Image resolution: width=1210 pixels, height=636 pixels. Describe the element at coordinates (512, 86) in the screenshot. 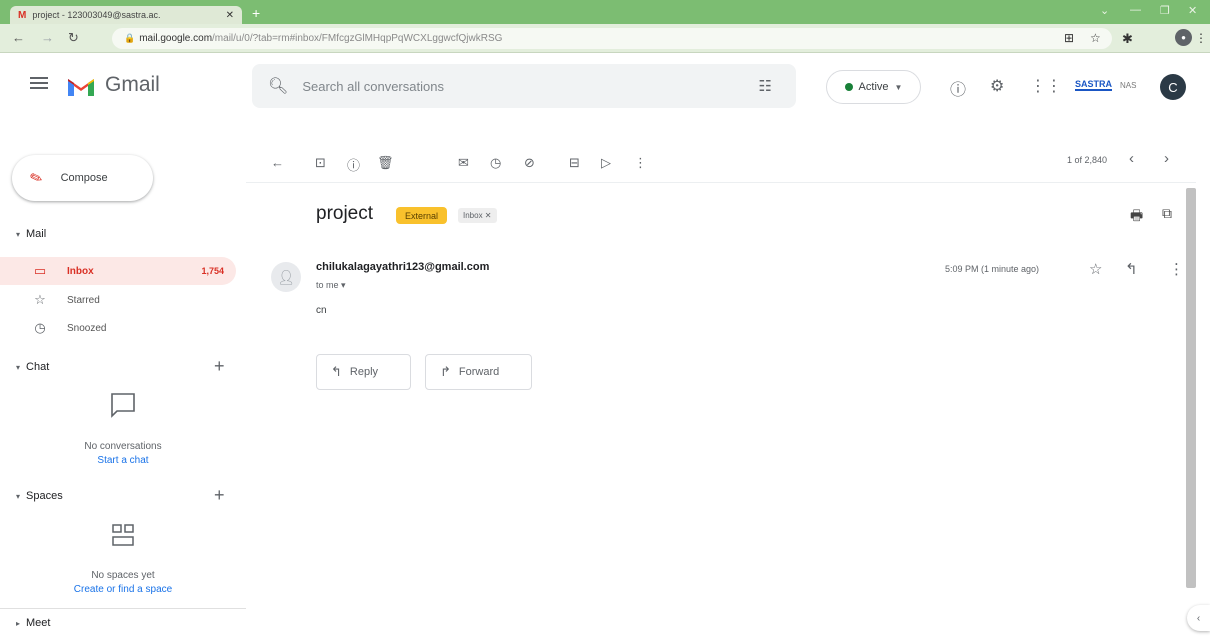

I see `search-input` at that location.